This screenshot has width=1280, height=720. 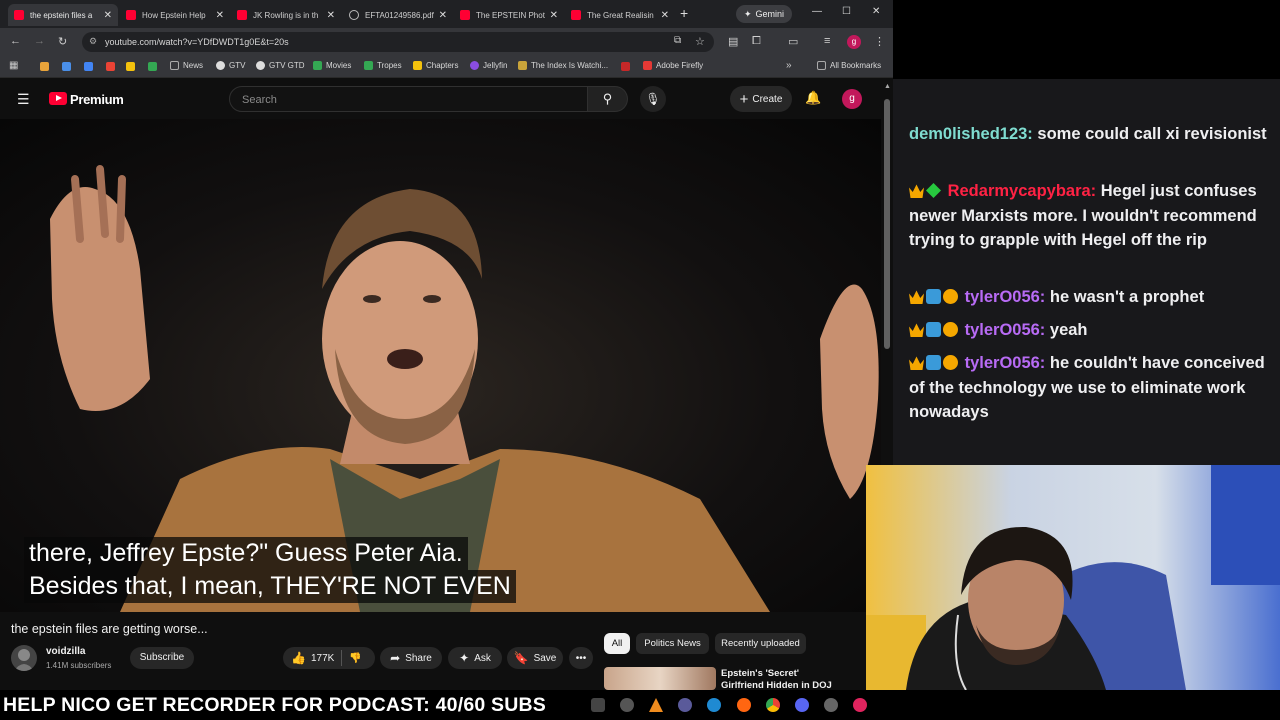 What do you see at coordinates (332, 65) in the screenshot?
I see `bookmark-movies: Movies` at bounding box center [332, 65].